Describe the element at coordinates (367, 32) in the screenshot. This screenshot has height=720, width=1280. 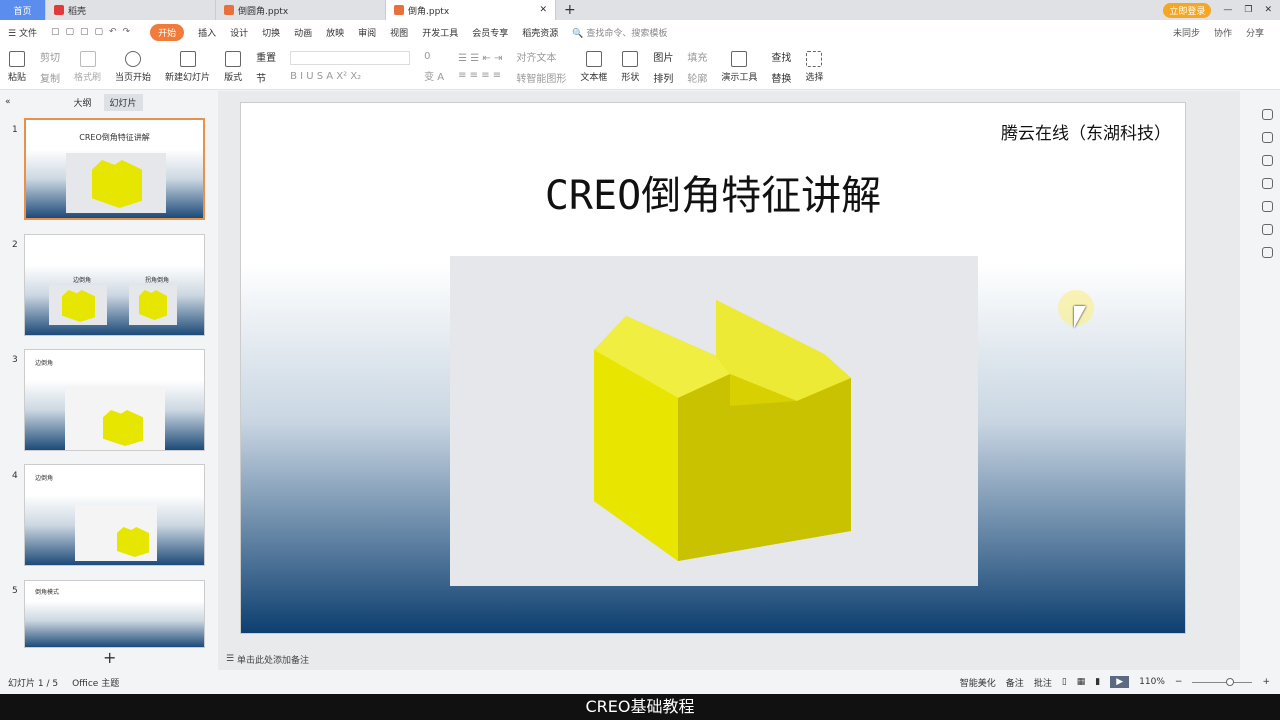
I see `menu-review: 审阅` at that location.